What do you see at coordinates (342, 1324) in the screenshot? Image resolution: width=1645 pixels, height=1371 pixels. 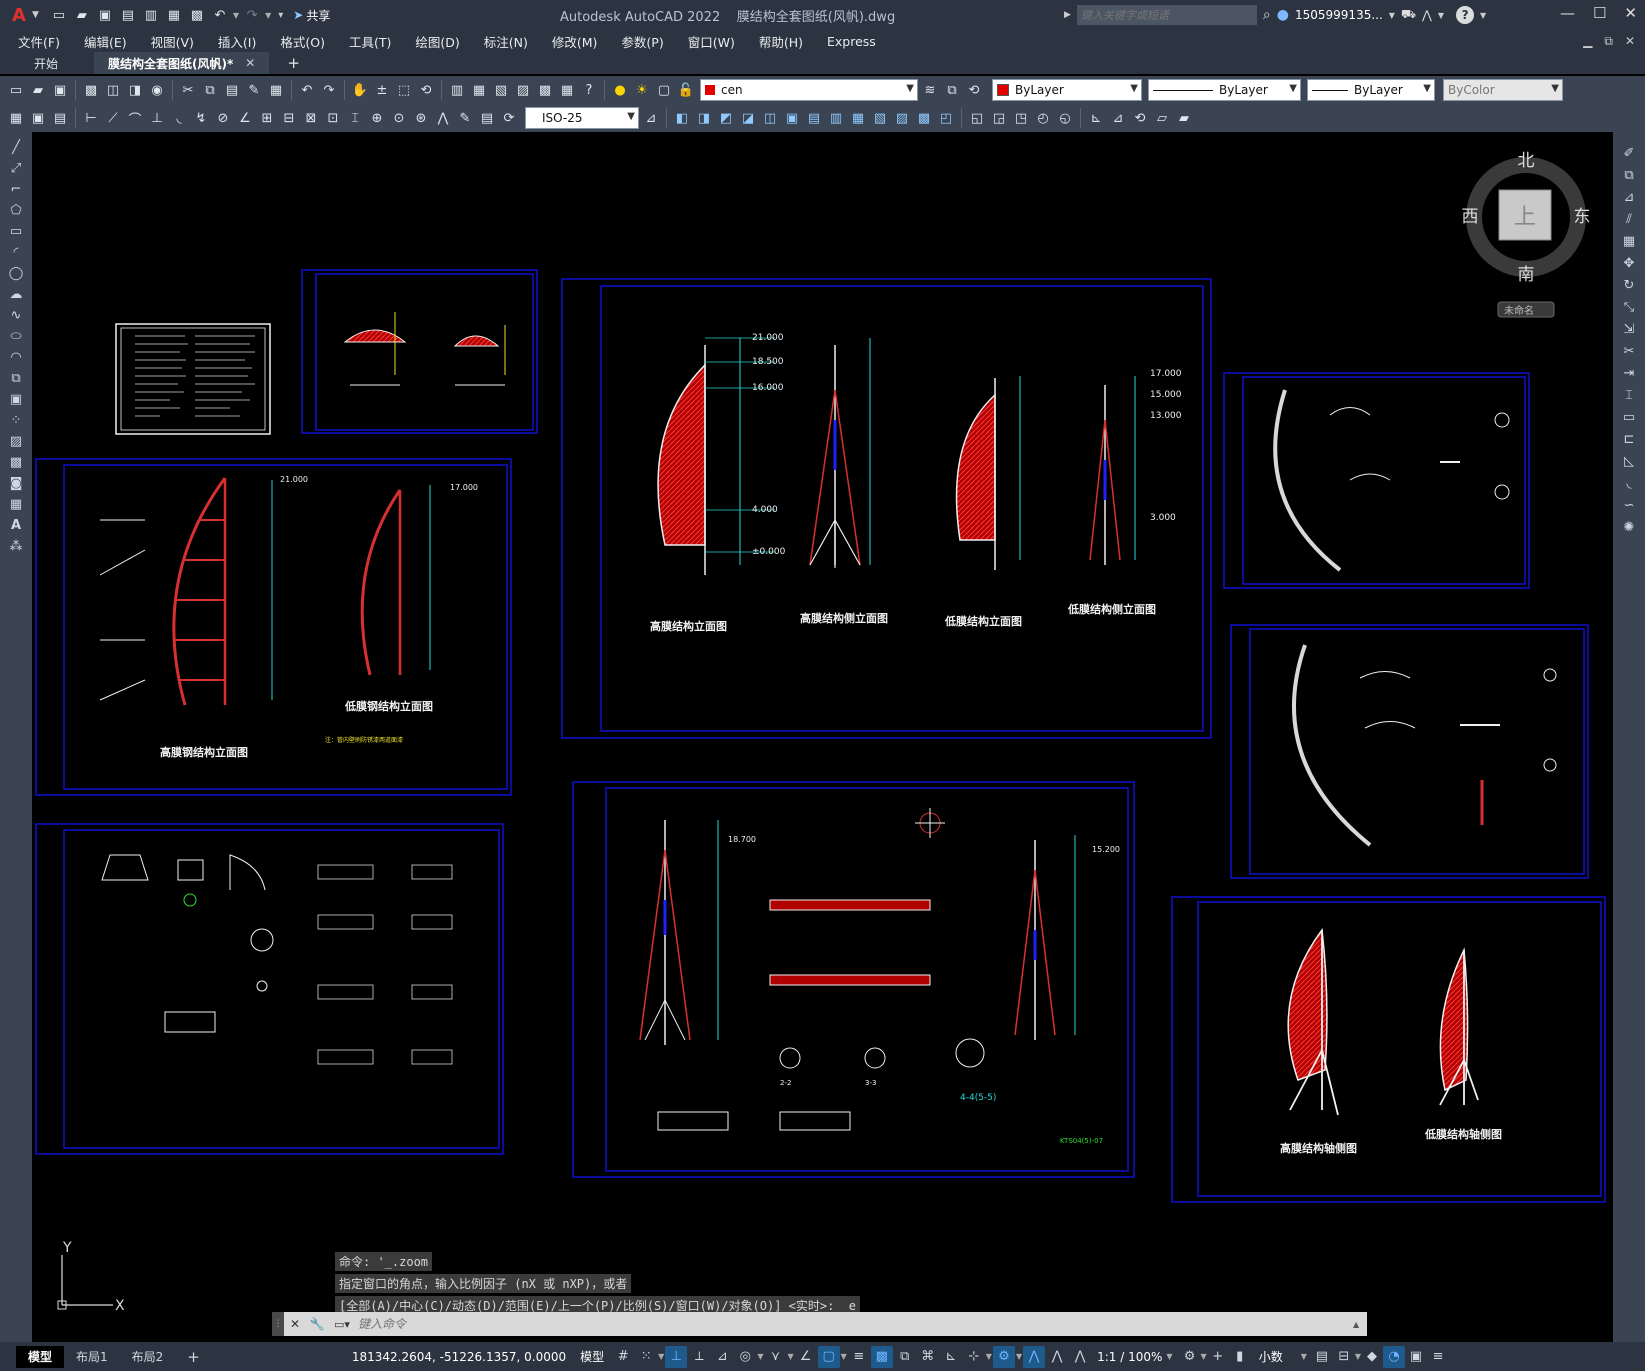 I see `recent-commands-icon: ▭▾` at bounding box center [342, 1324].